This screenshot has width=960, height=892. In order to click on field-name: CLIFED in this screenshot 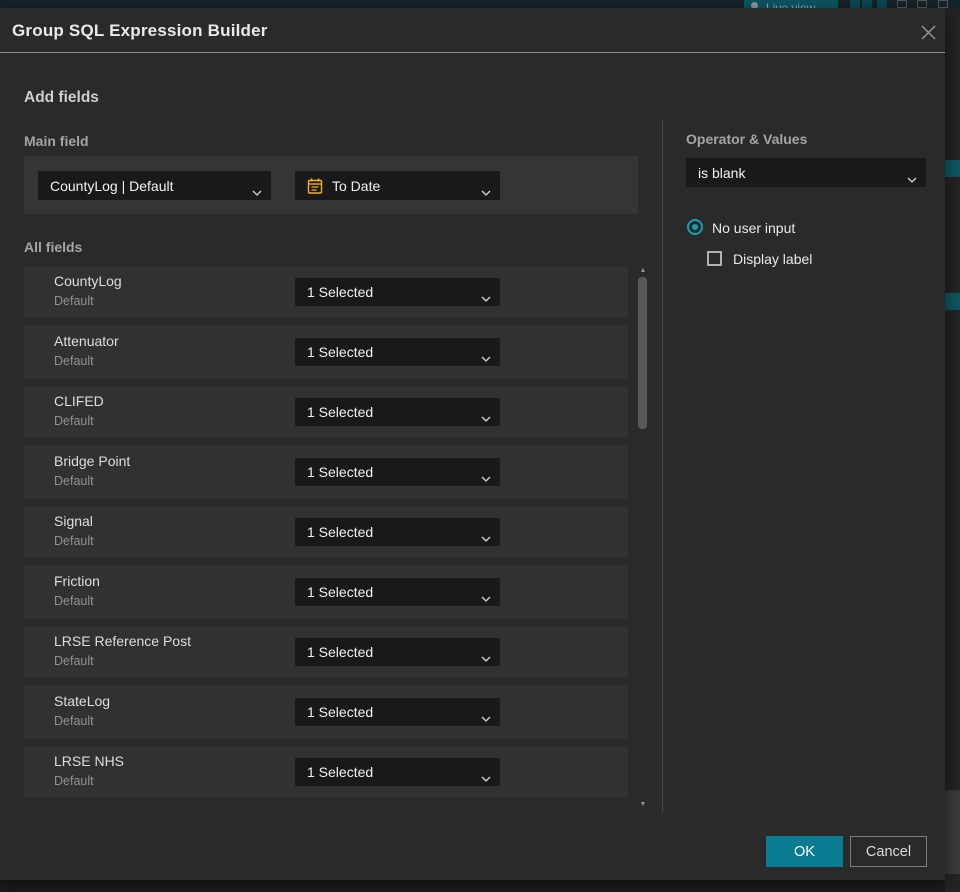, I will do `click(79, 401)`.